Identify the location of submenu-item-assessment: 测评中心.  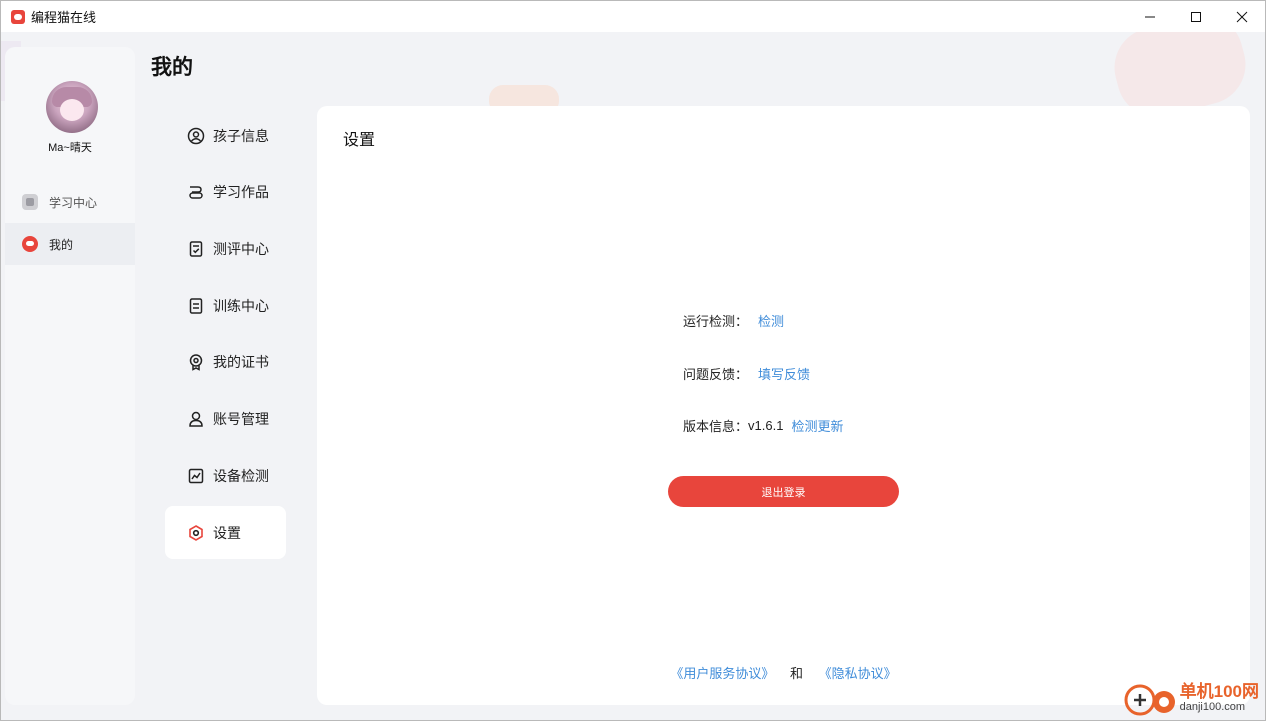
(225, 248).